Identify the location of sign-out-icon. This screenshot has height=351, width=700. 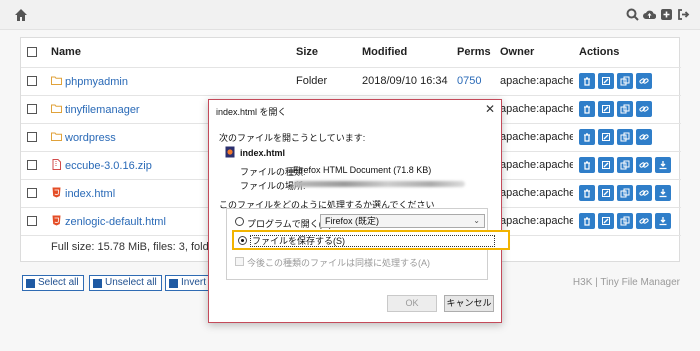
(683, 14).